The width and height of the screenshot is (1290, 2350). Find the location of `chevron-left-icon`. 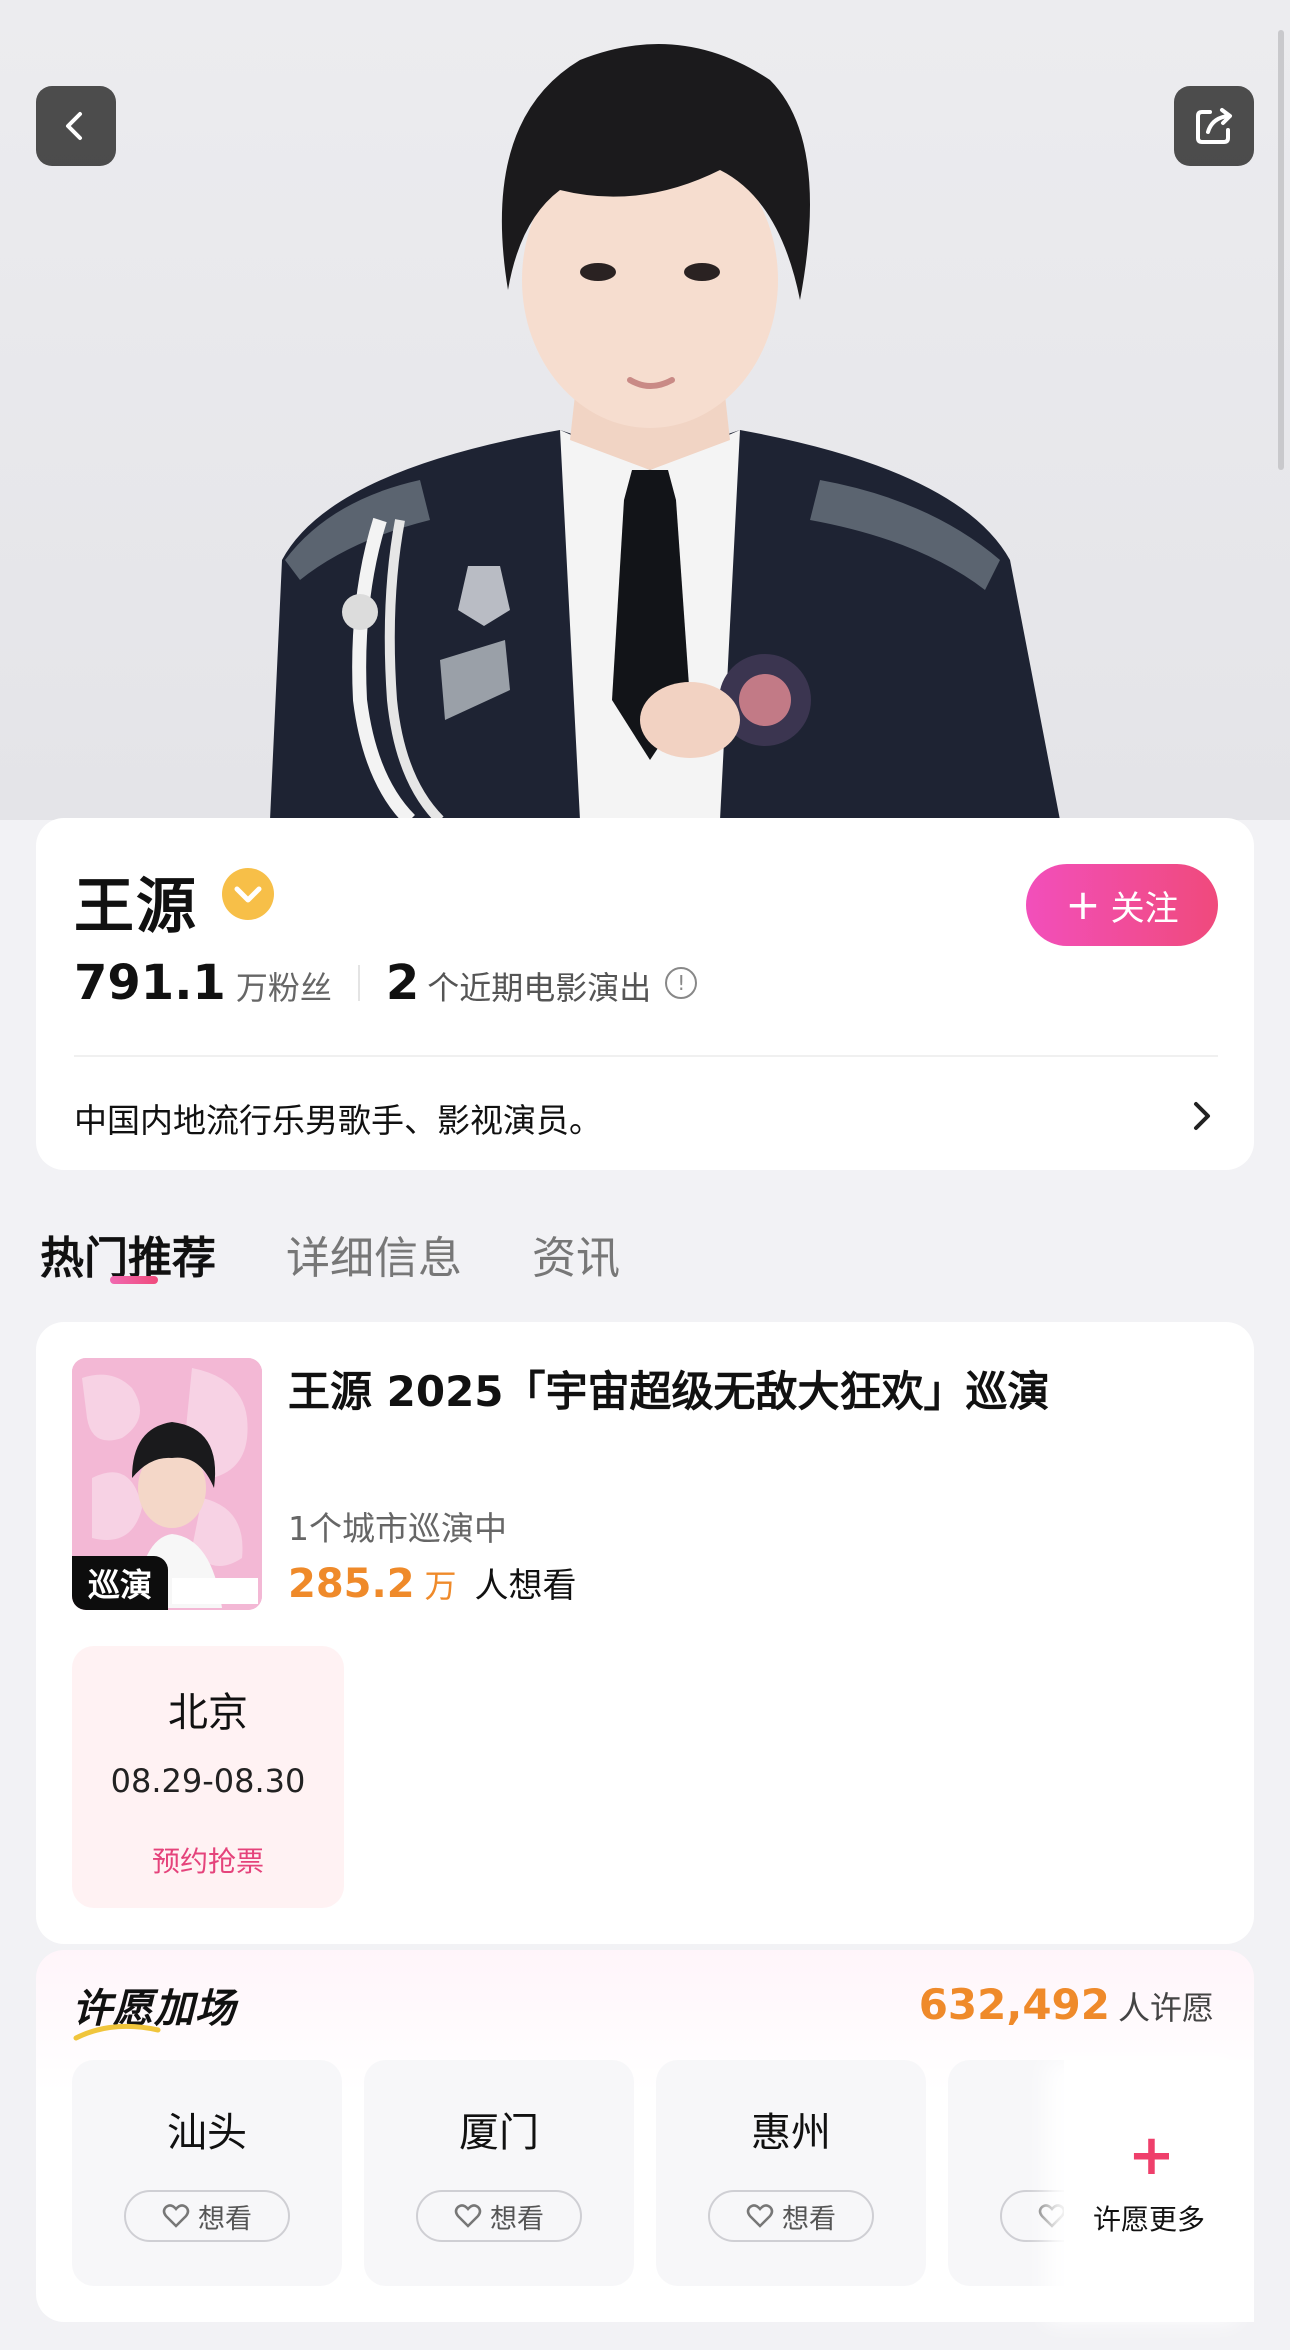

chevron-left-icon is located at coordinates (74, 126).